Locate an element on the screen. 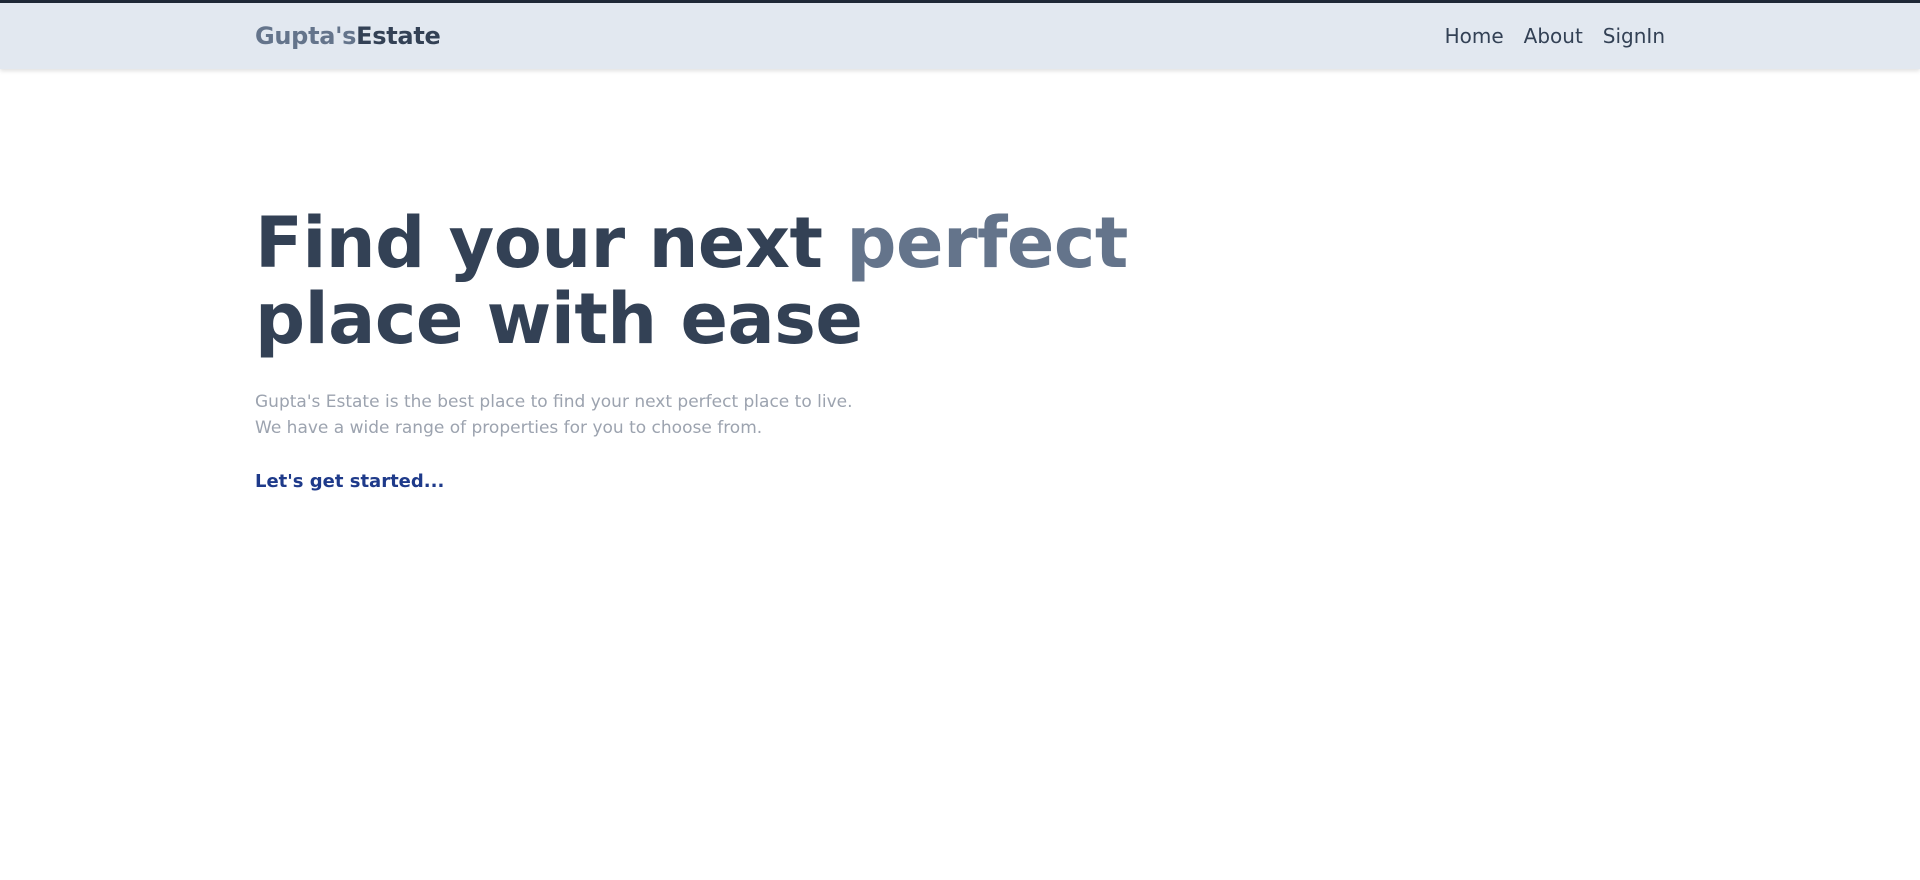  brand-name-part1: Gupta's is located at coordinates (306, 36).